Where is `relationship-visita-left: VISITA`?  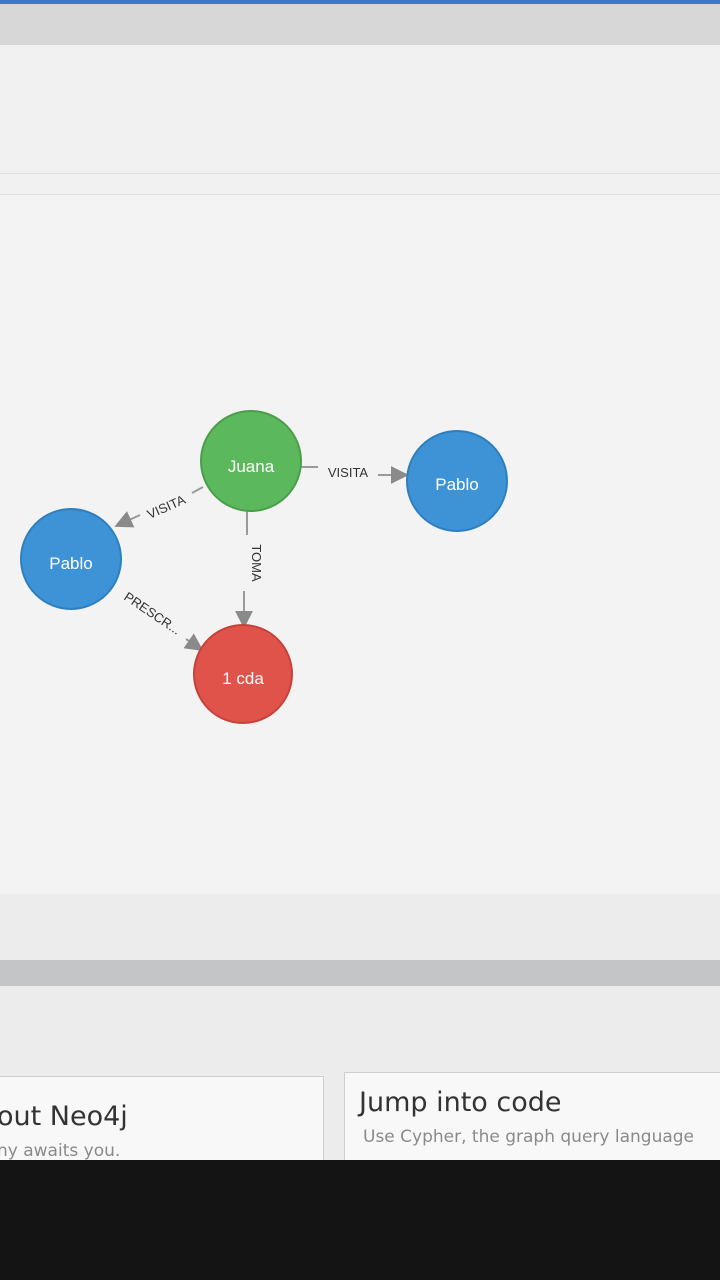
relationship-visita-left: VISITA is located at coordinates (159, 507).